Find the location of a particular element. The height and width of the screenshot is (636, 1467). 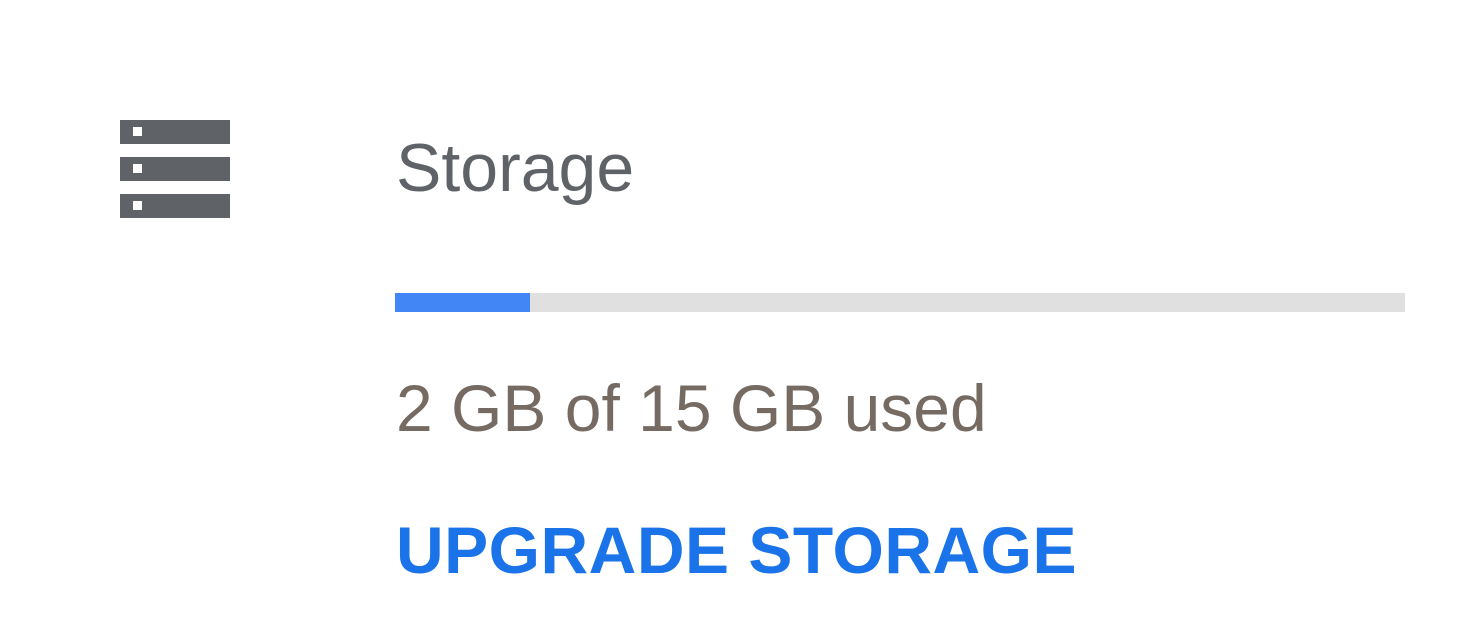

storage-progress-fill is located at coordinates (462, 302).